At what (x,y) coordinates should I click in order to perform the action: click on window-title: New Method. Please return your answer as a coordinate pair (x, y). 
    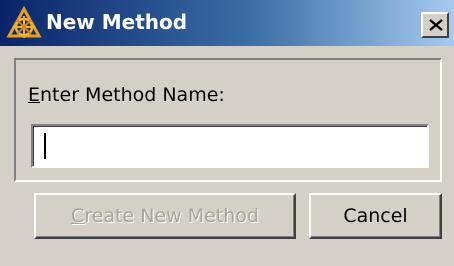
    Looking at the image, I should click on (117, 22).